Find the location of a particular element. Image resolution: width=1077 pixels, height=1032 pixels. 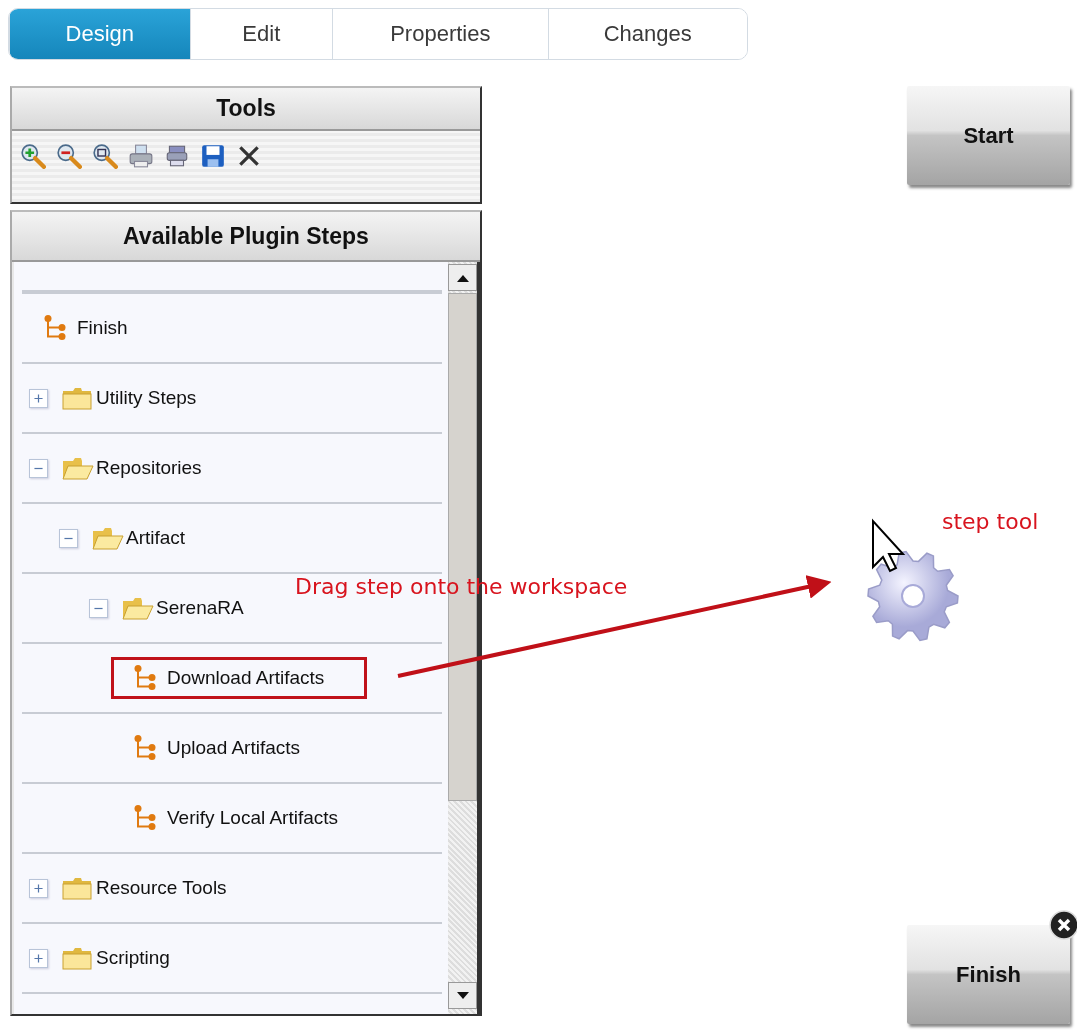

gear-icon is located at coordinates (913, 596).